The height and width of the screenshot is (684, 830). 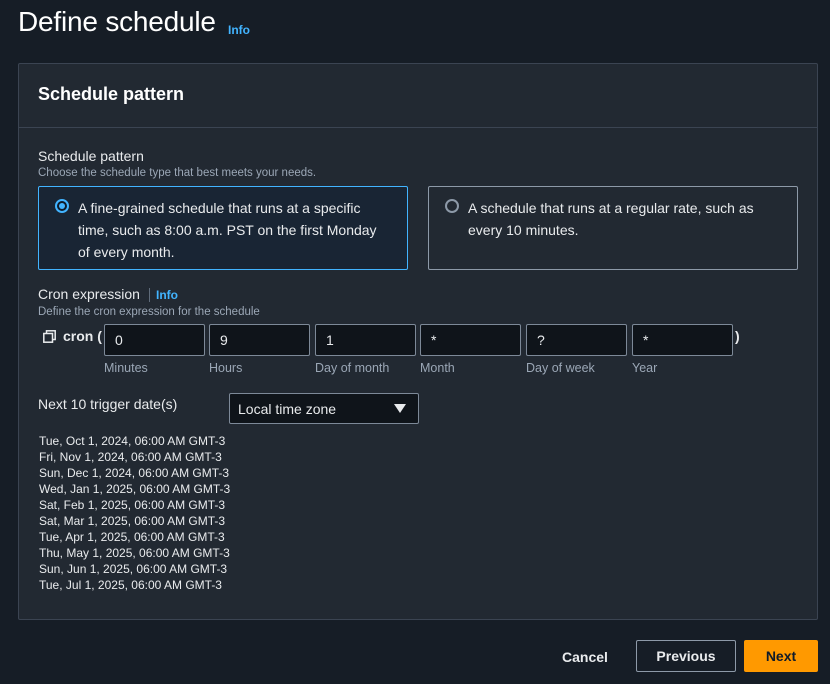 What do you see at coordinates (400, 408) in the screenshot?
I see `caret-down-icon` at bounding box center [400, 408].